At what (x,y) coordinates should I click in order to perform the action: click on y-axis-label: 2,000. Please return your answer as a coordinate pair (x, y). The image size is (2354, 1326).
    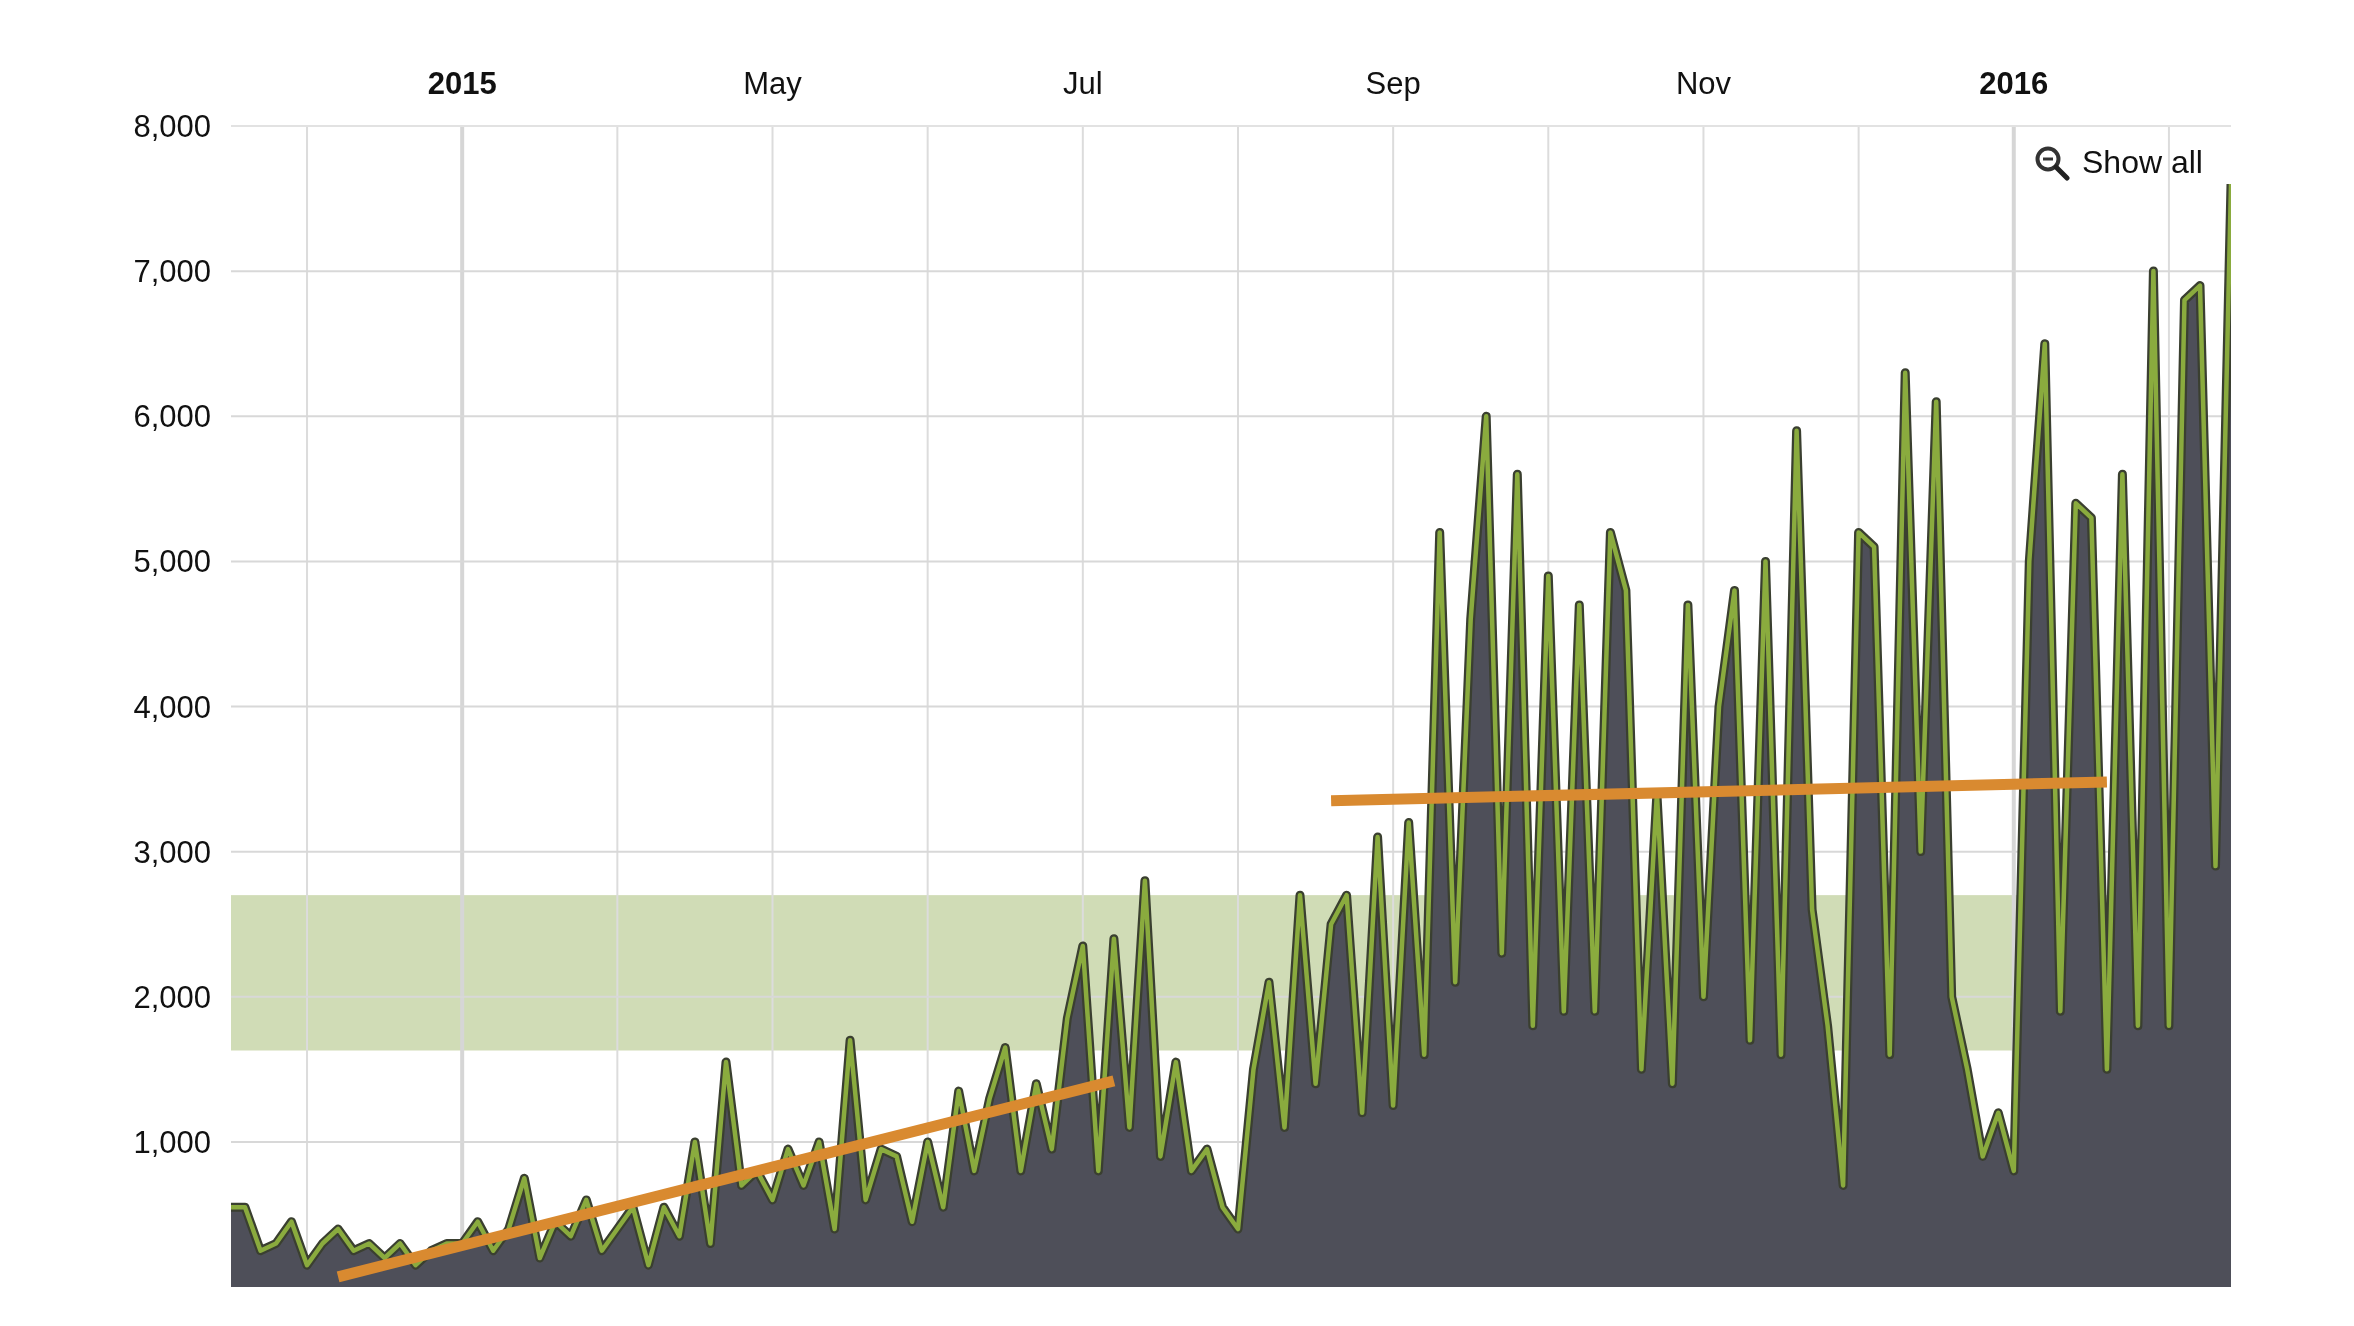
    Looking at the image, I should click on (172, 997).